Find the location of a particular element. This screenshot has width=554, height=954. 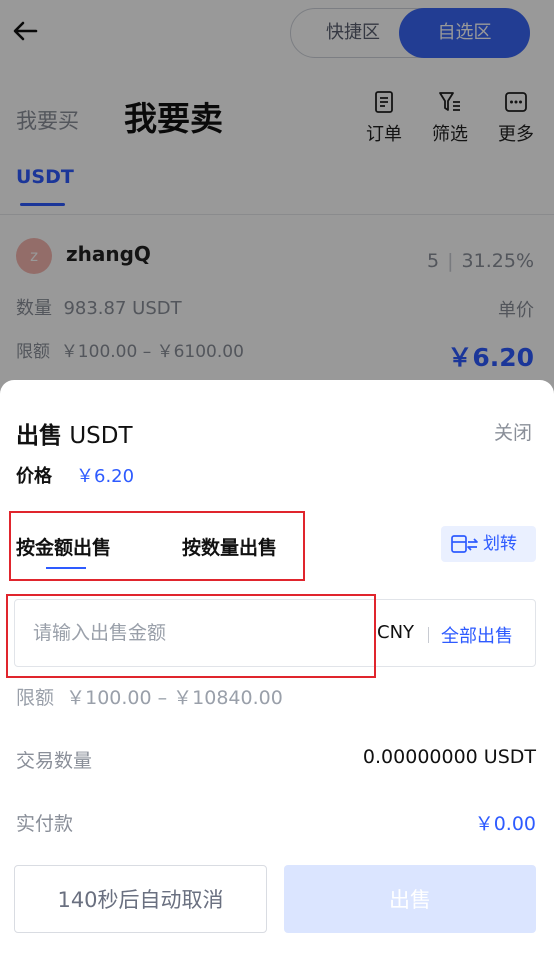

sell-limit: 限额 ￥100.00 – ￥10840.00 is located at coordinates (149, 696).